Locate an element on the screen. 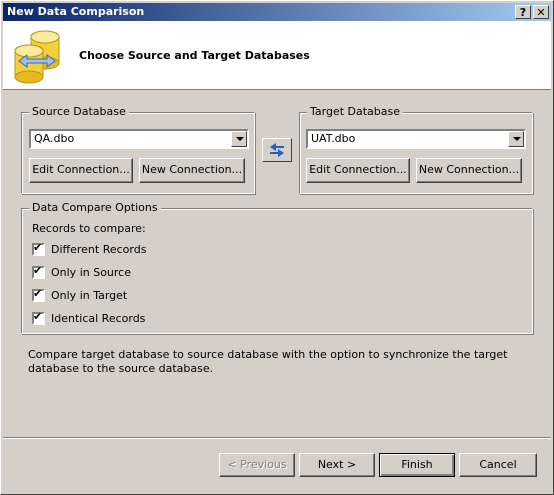 This screenshot has height=495, width=554. target-database-value: UAT.dbo is located at coordinates (333, 138).